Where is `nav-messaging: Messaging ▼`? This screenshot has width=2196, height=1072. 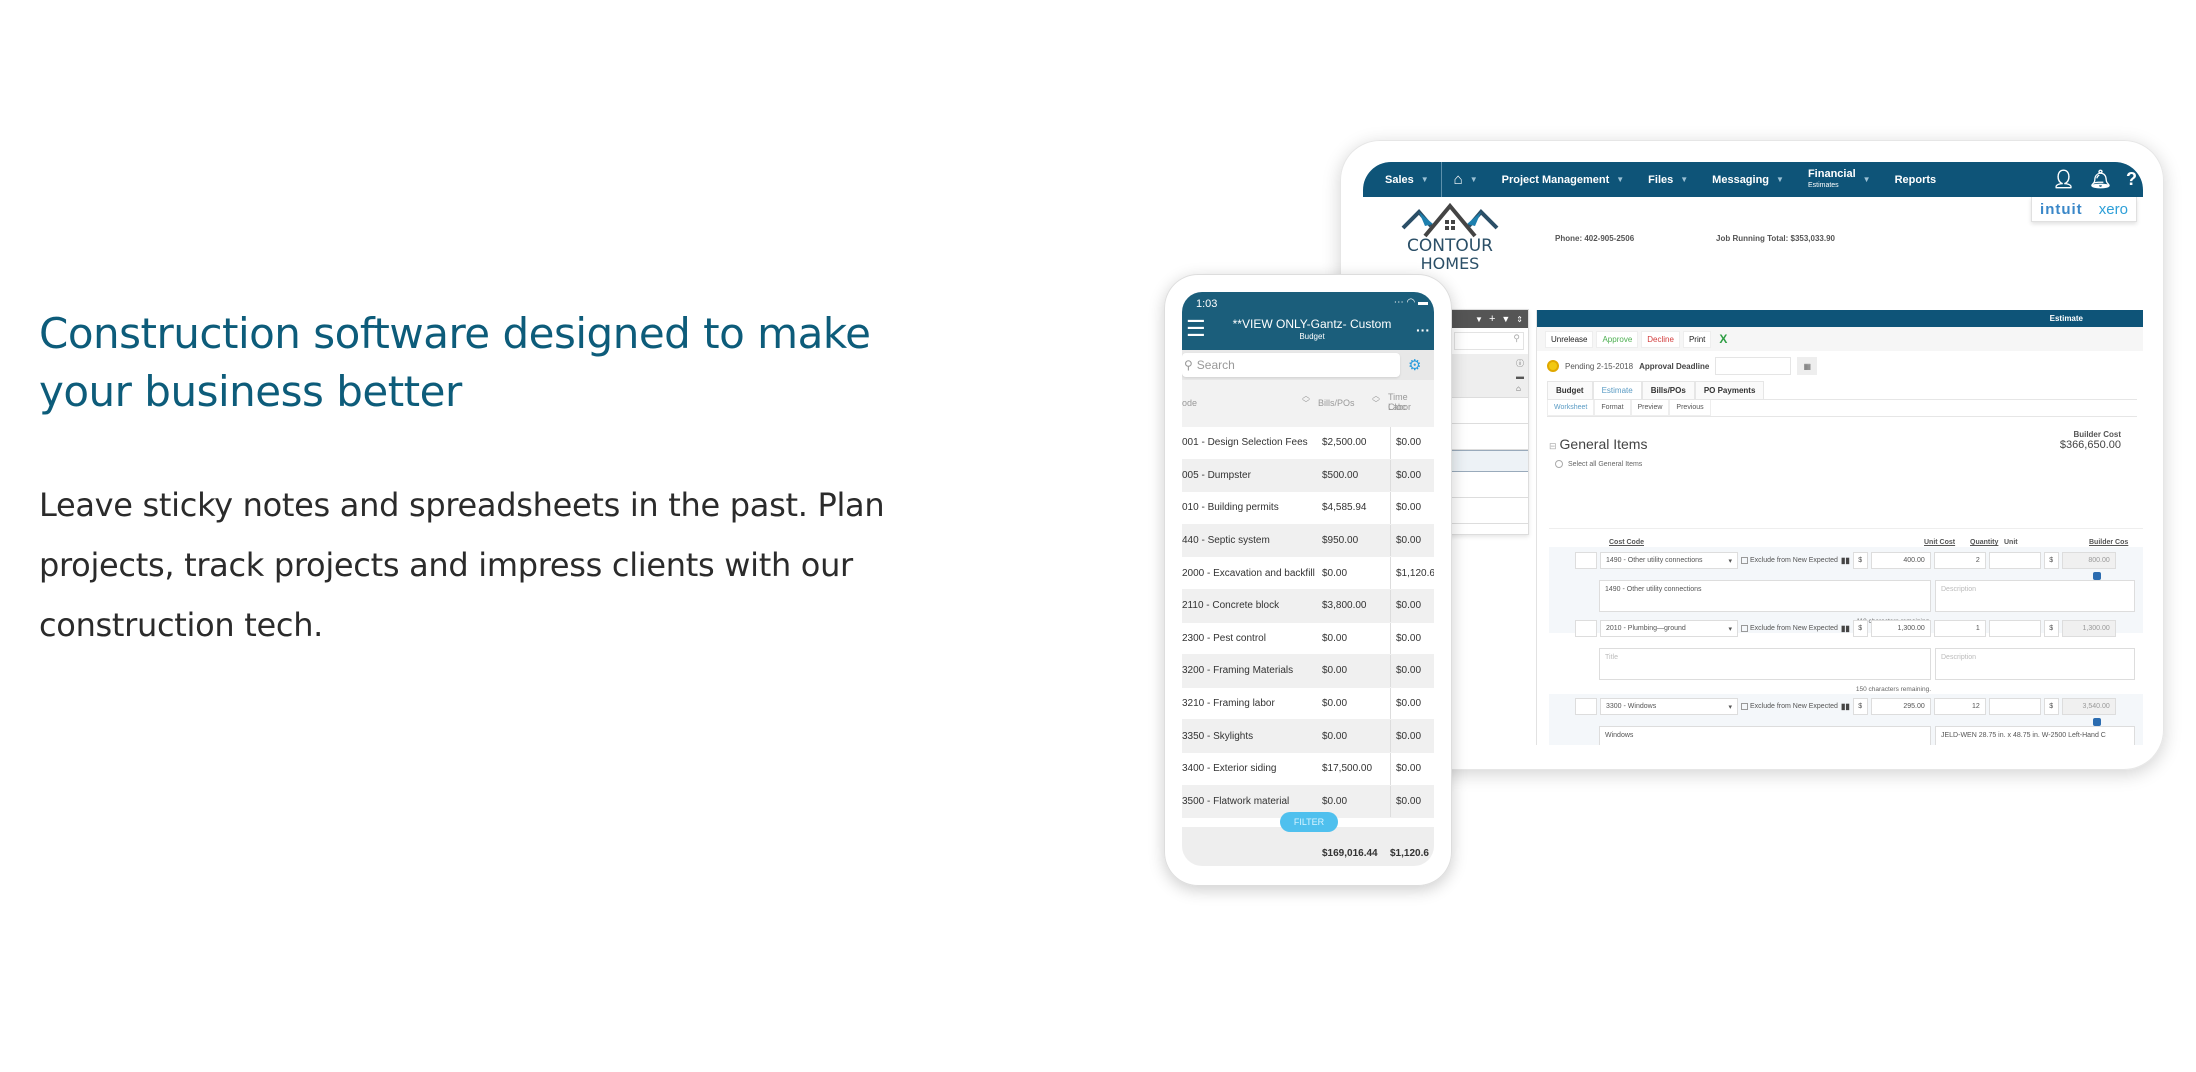 nav-messaging: Messaging ▼ is located at coordinates (1748, 179).